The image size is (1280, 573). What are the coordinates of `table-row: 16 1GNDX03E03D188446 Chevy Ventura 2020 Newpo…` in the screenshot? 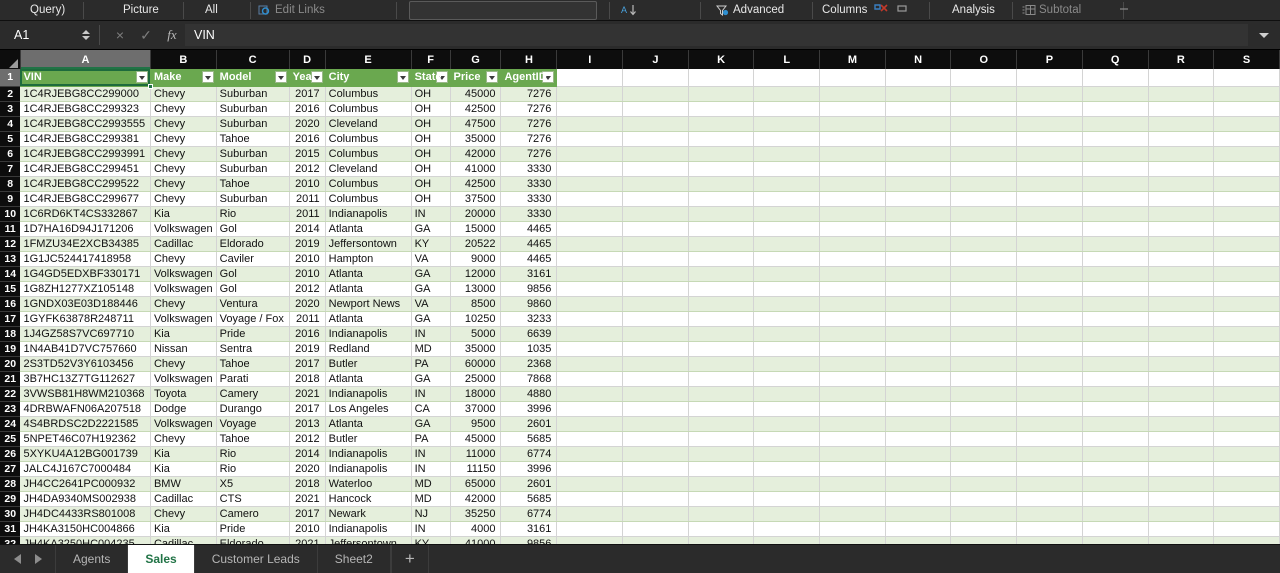 It's located at (640, 304).